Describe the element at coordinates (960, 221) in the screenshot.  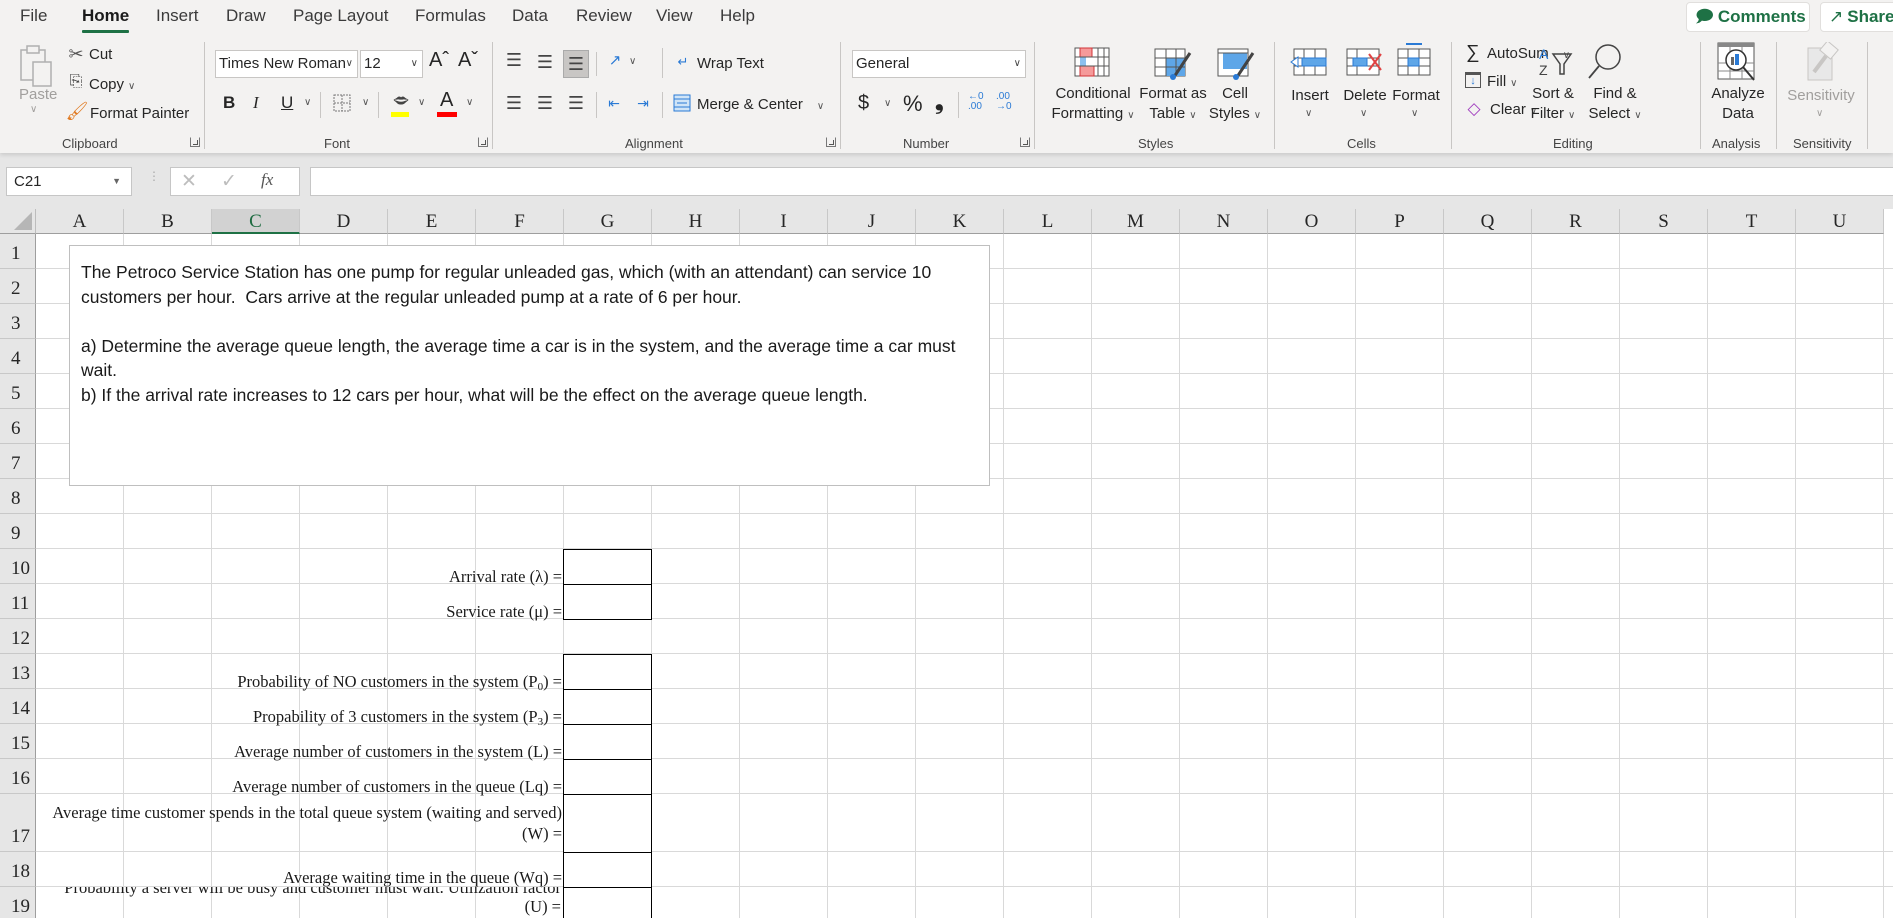
I see `column-header-k: K` at that location.